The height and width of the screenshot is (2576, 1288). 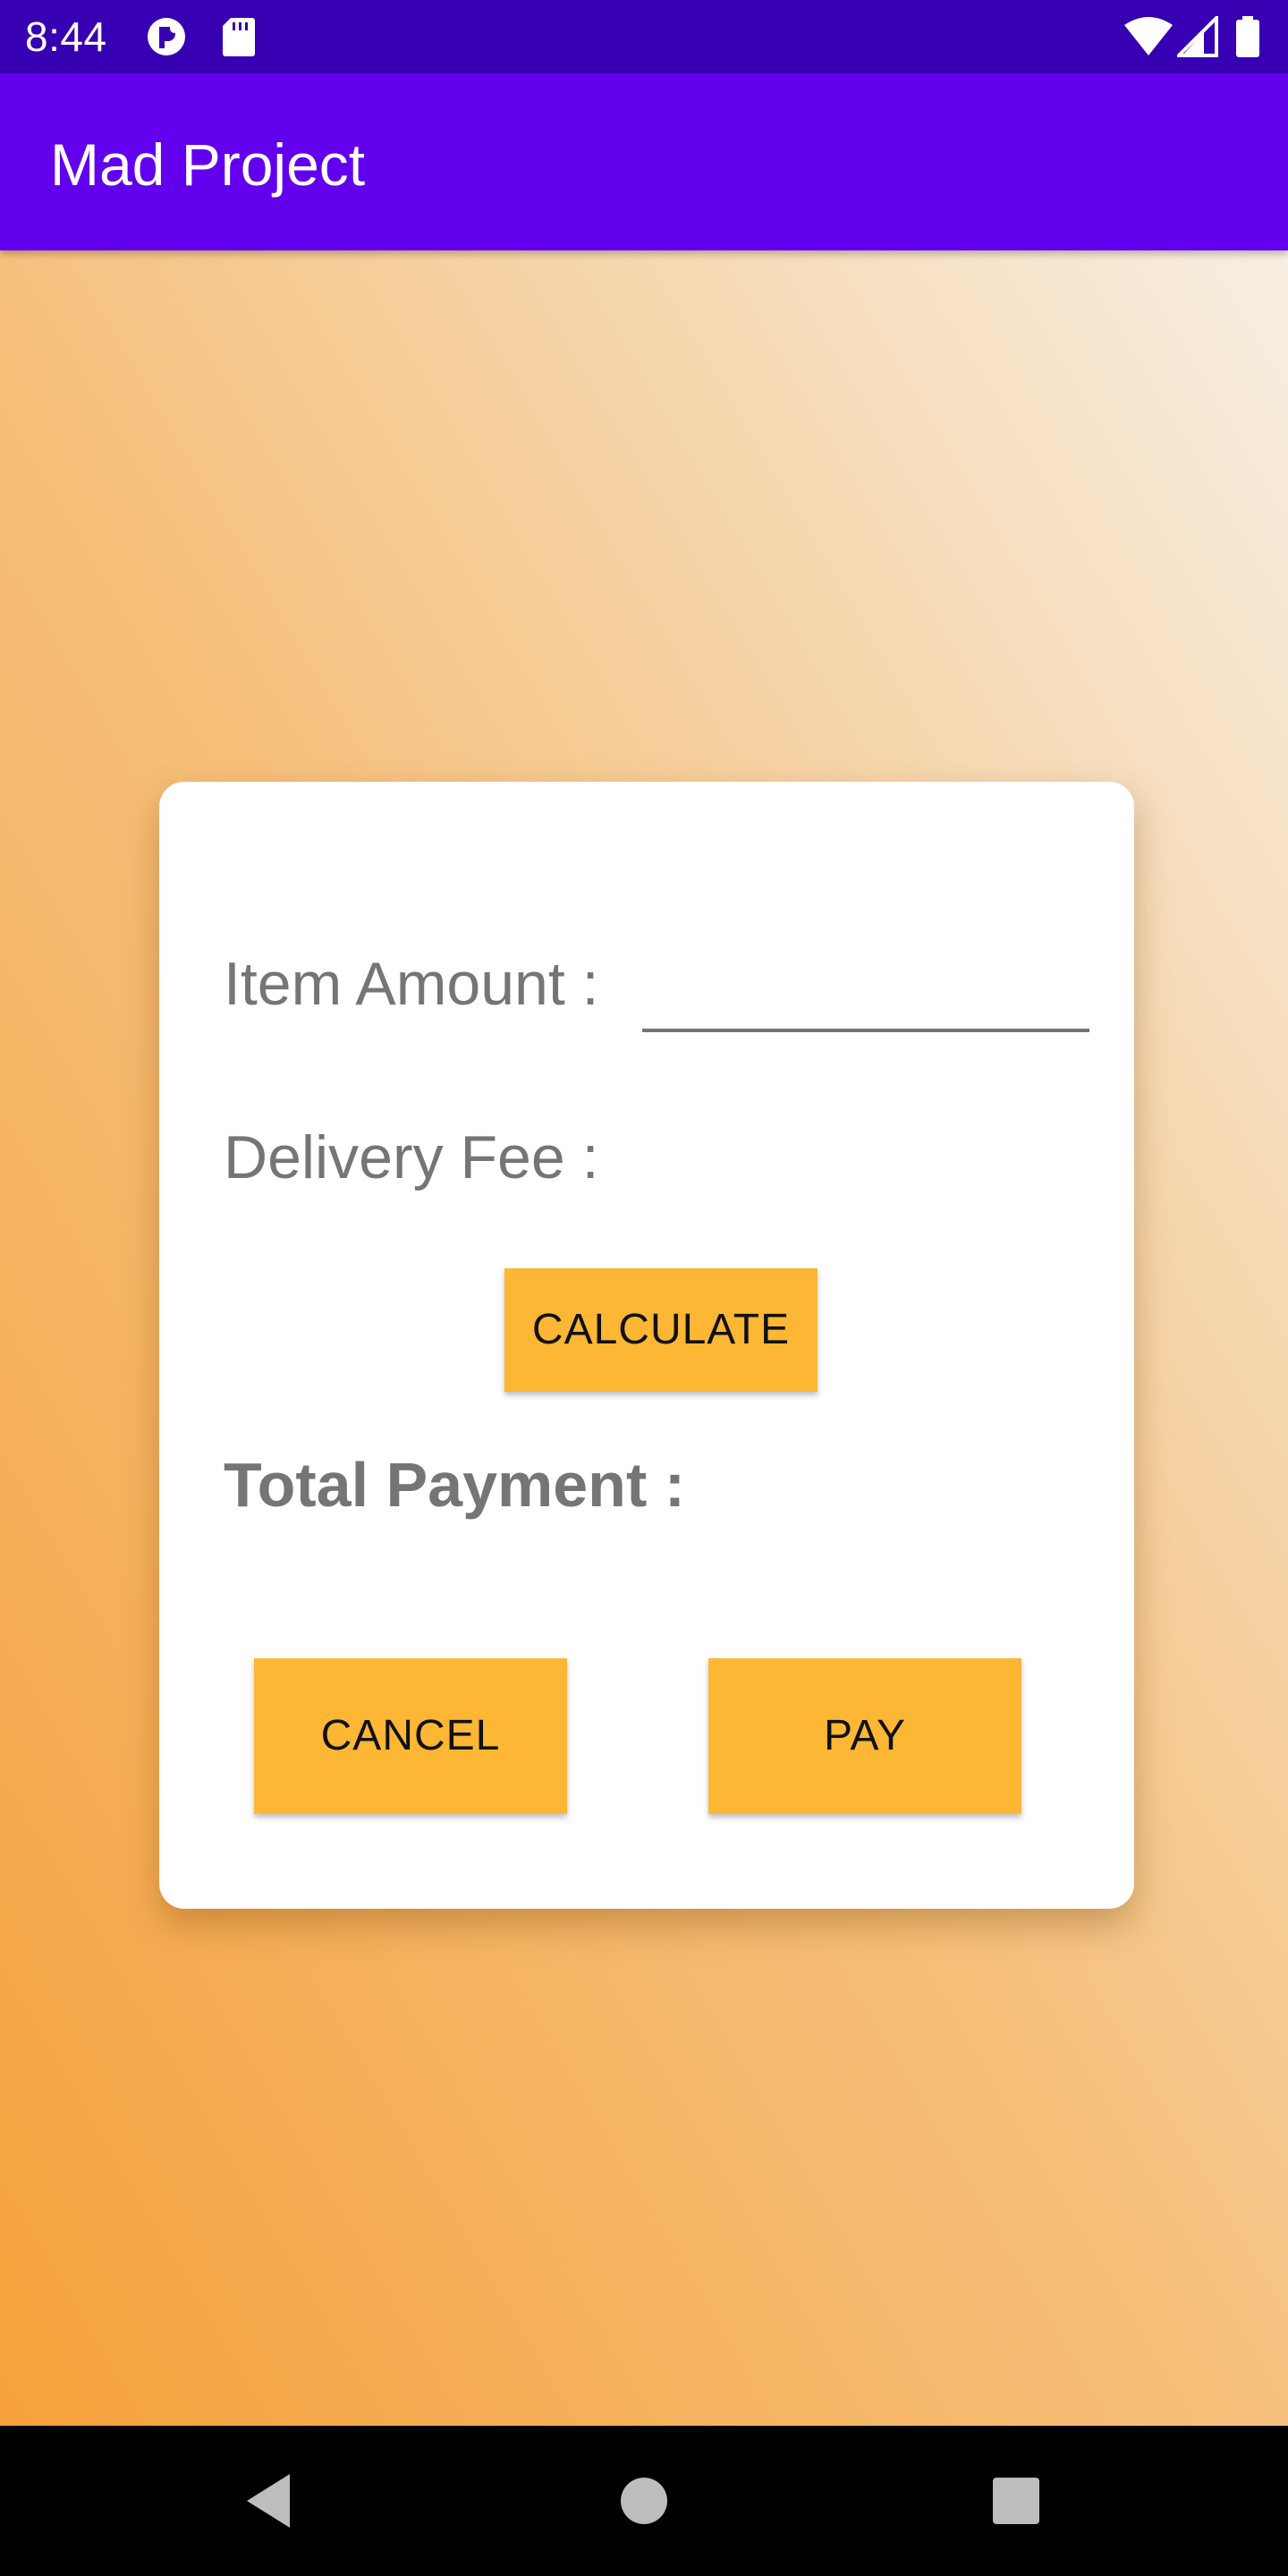 What do you see at coordinates (644, 36) in the screenshot?
I see `status-bar: 8:44` at bounding box center [644, 36].